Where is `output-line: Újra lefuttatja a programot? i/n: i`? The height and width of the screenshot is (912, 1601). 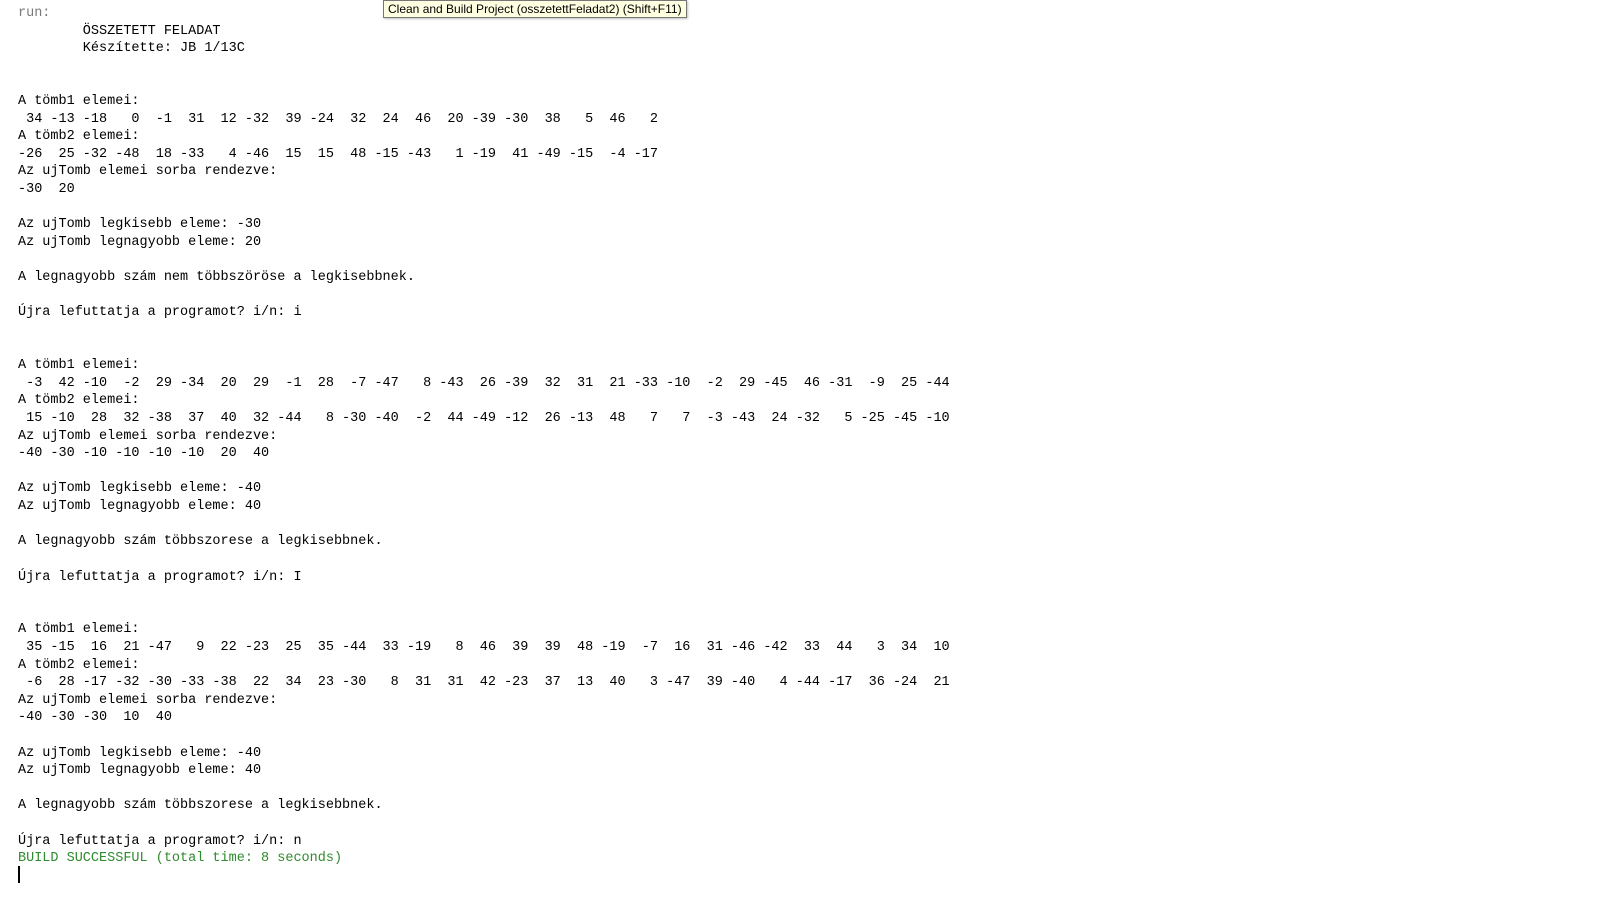 output-line: Újra lefuttatja a programot? i/n: i is located at coordinates (160, 313).